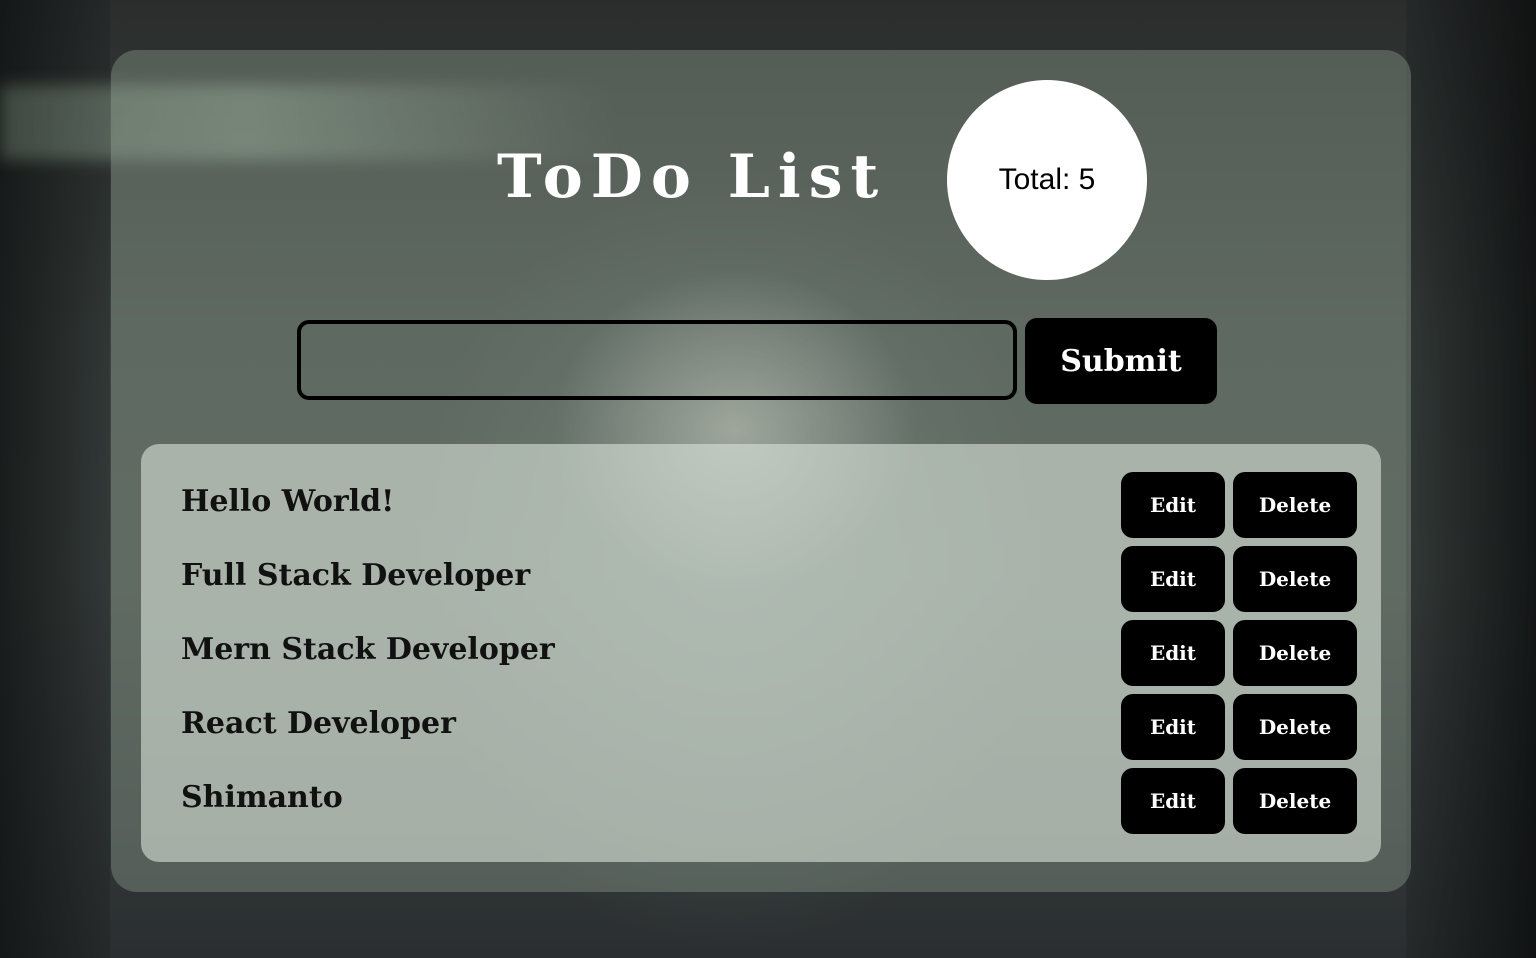 The height and width of the screenshot is (958, 1536). I want to click on todo-input, so click(657, 360).